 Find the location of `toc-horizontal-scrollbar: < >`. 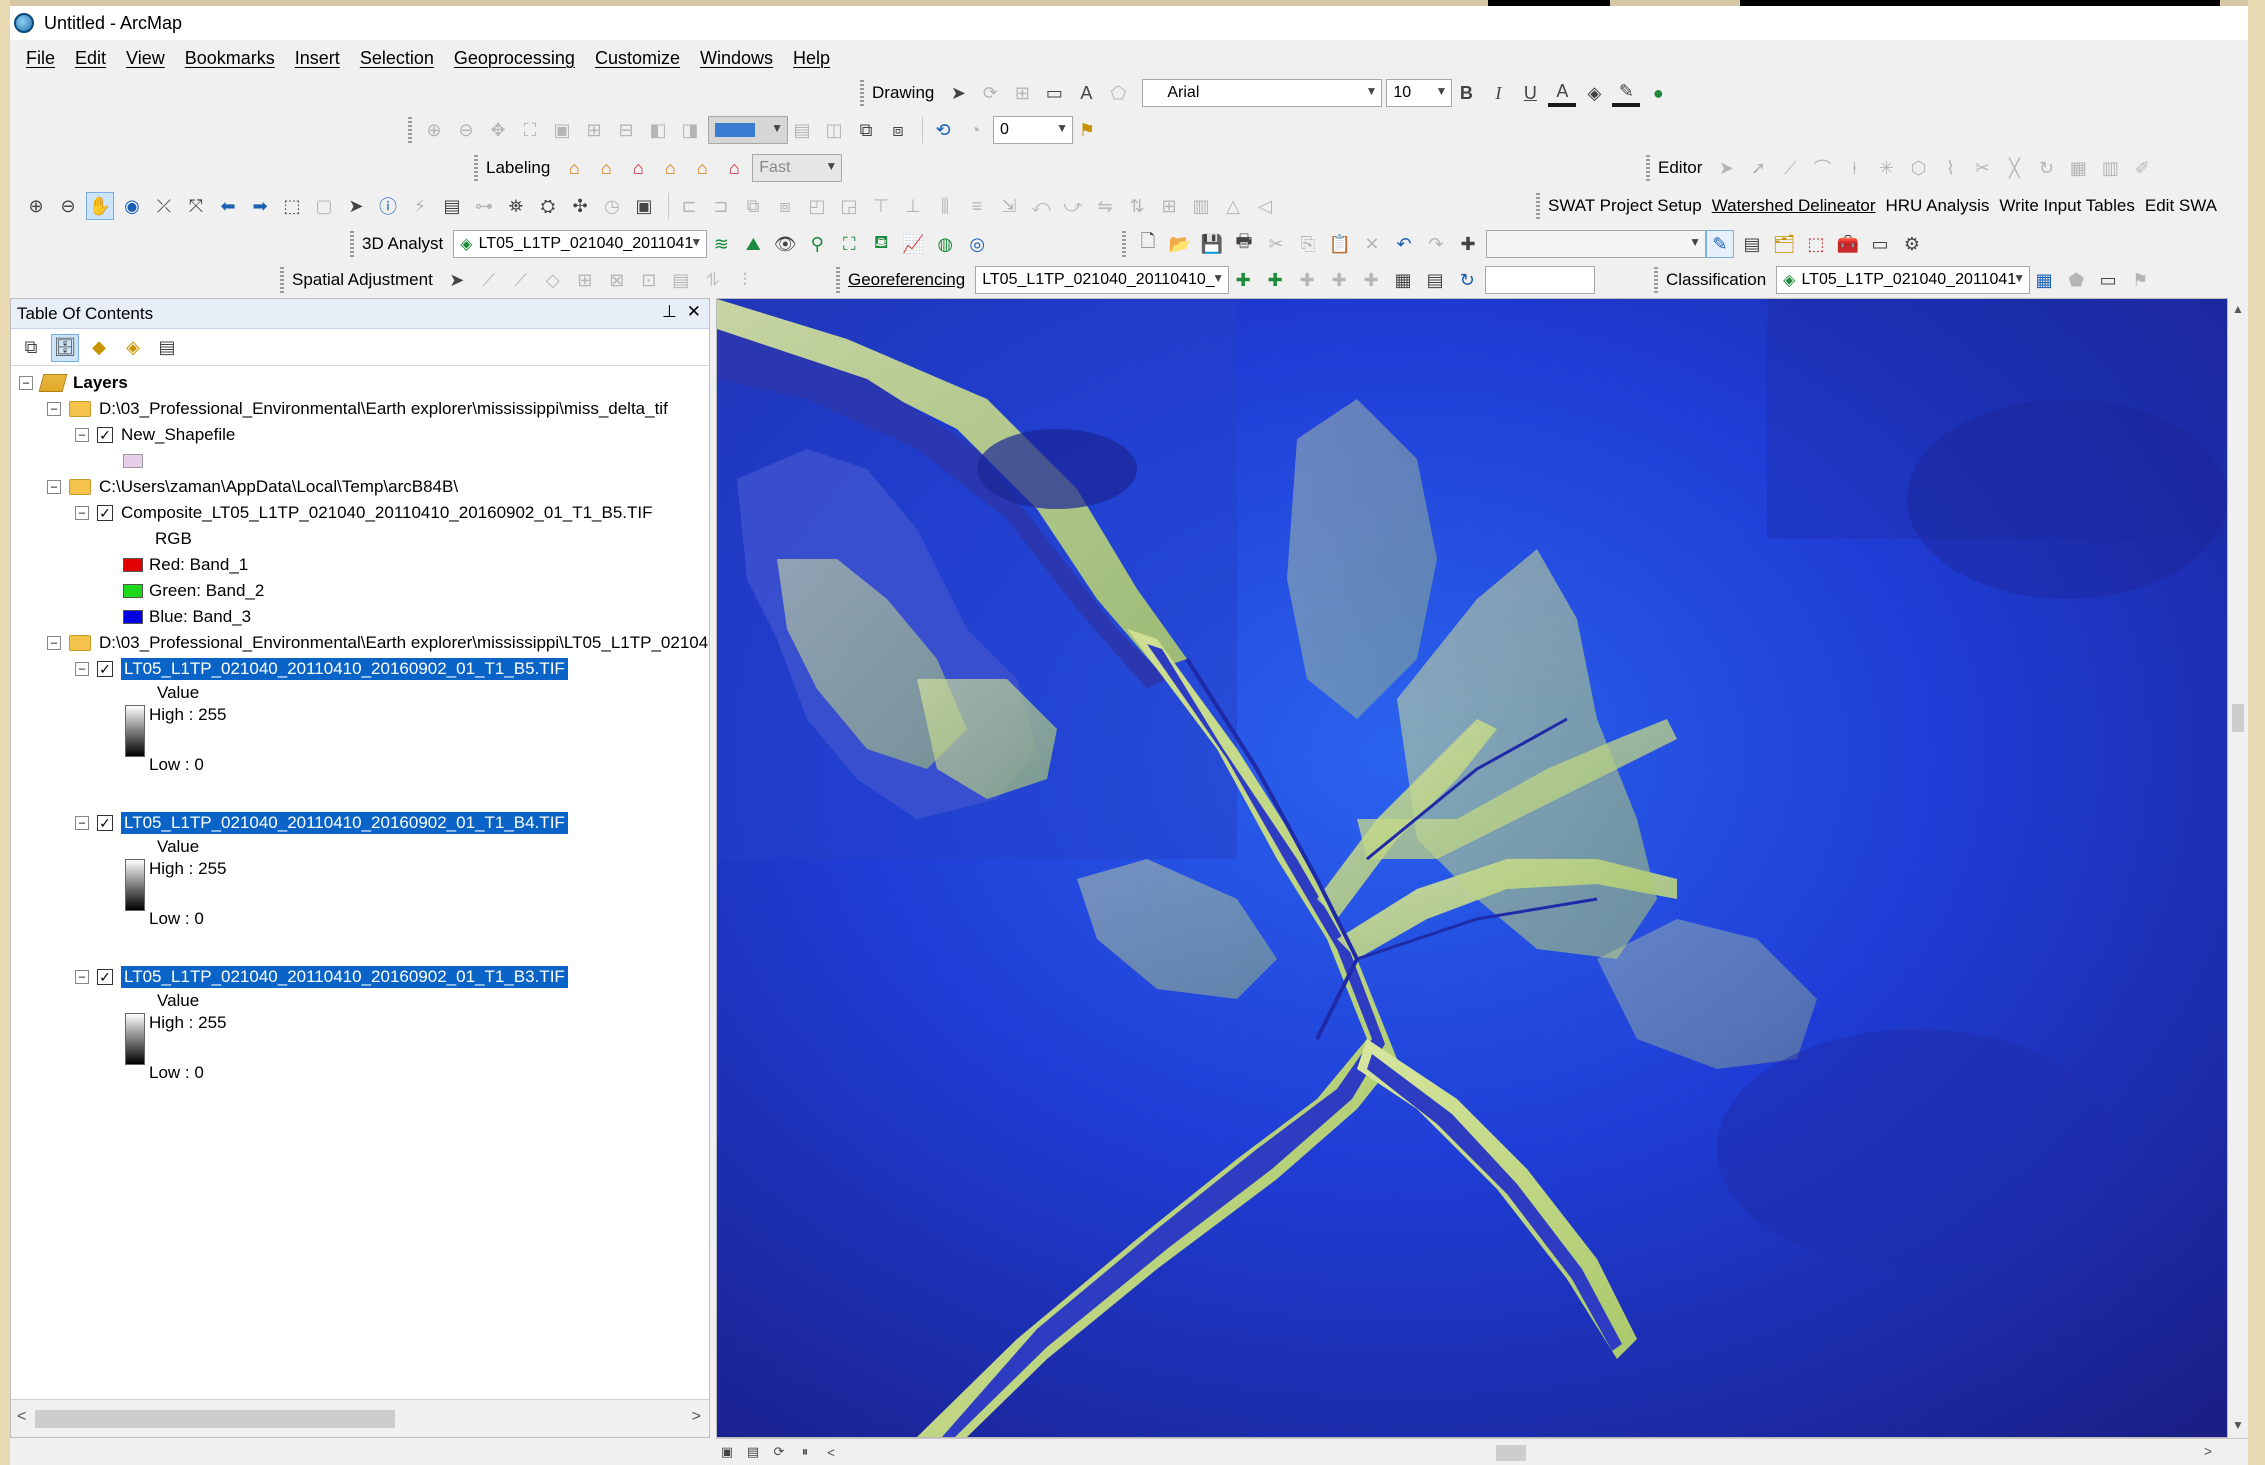

toc-horizontal-scrollbar: < > is located at coordinates (360, 1418).